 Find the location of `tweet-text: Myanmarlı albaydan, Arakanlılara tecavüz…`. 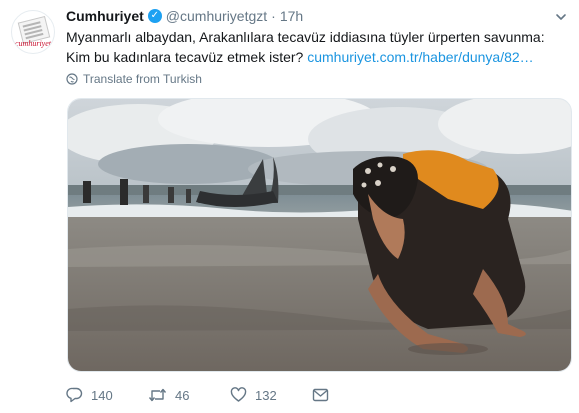

tweet-text: Myanmarlı albaydan, Arakanlılara tecavüz… is located at coordinates (318, 47).